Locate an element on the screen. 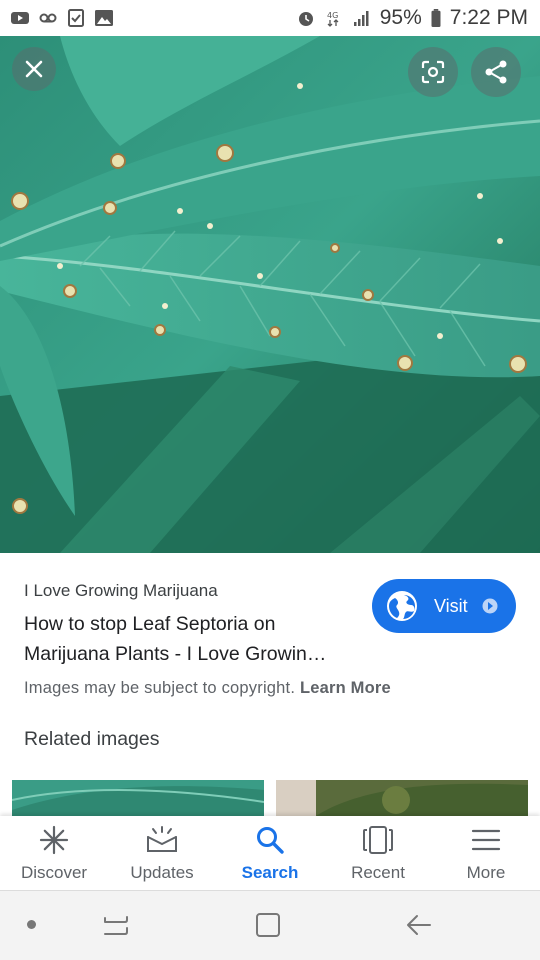 The width and height of the screenshot is (540, 960). nav-label: Discover is located at coordinates (54, 872).